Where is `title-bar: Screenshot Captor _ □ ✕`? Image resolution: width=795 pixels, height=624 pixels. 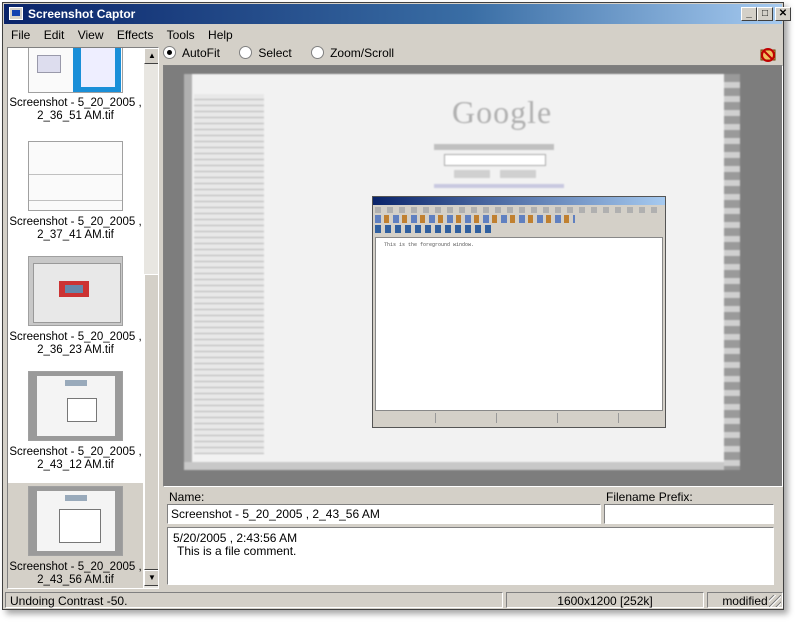
title-bar: Screenshot Captor _ □ ✕ is located at coordinates (397, 14).